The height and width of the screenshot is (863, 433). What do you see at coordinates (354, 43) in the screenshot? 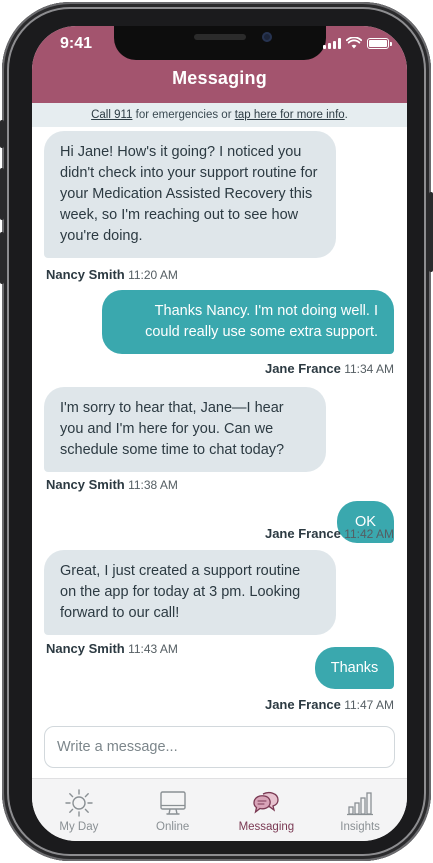
I see `wifi-icon` at bounding box center [354, 43].